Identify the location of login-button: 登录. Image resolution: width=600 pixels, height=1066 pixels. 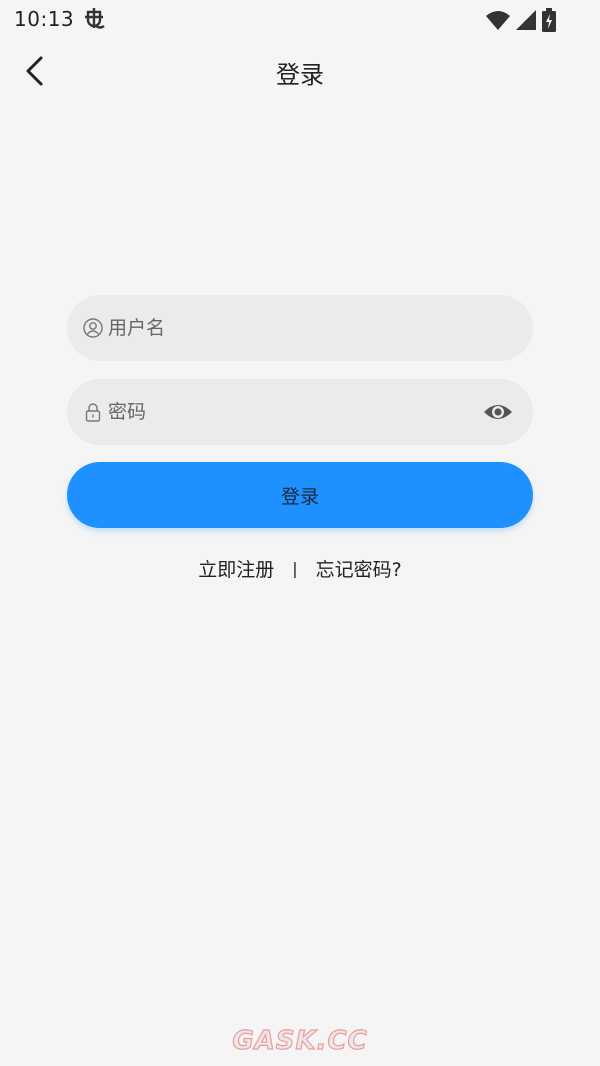
(300, 495).